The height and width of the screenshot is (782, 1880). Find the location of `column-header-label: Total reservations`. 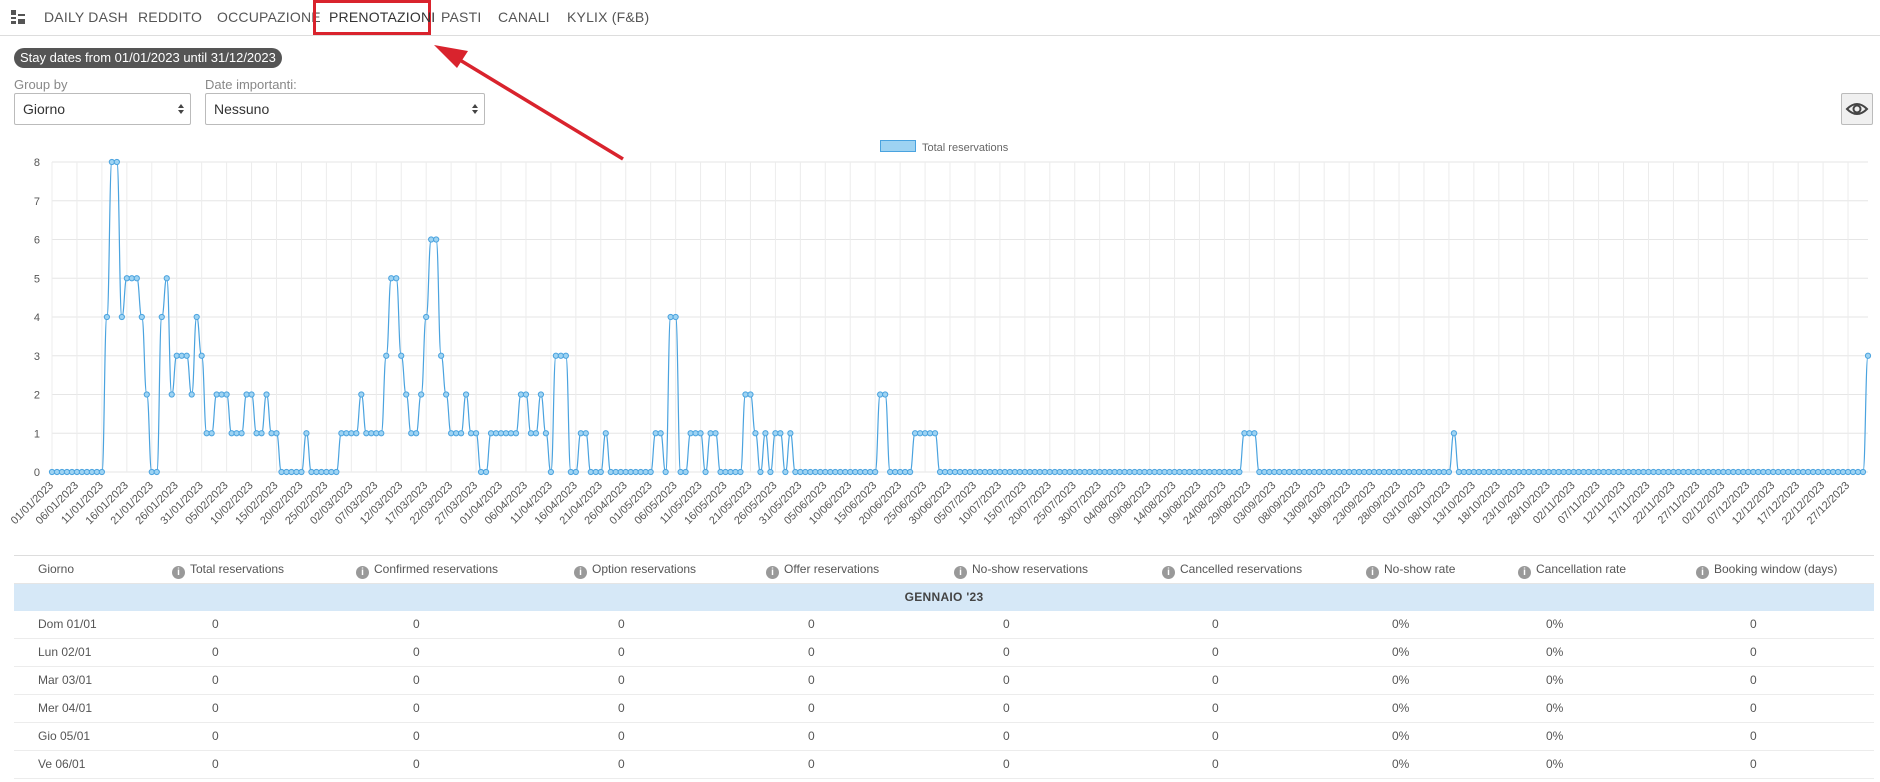

column-header-label: Total reservations is located at coordinates (237, 569).